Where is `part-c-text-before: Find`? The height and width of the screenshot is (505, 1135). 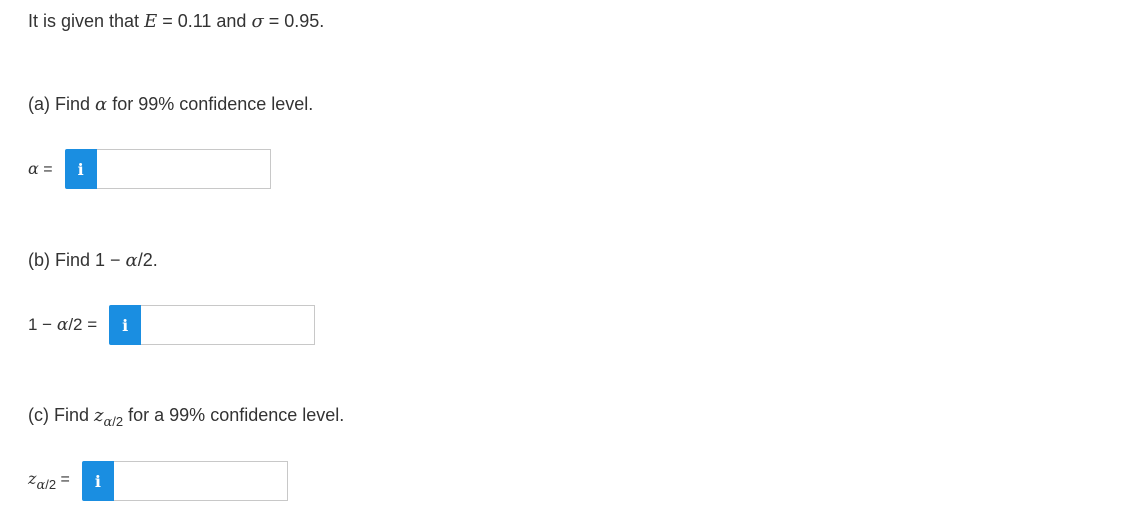 part-c-text-before: Find is located at coordinates (72, 415).